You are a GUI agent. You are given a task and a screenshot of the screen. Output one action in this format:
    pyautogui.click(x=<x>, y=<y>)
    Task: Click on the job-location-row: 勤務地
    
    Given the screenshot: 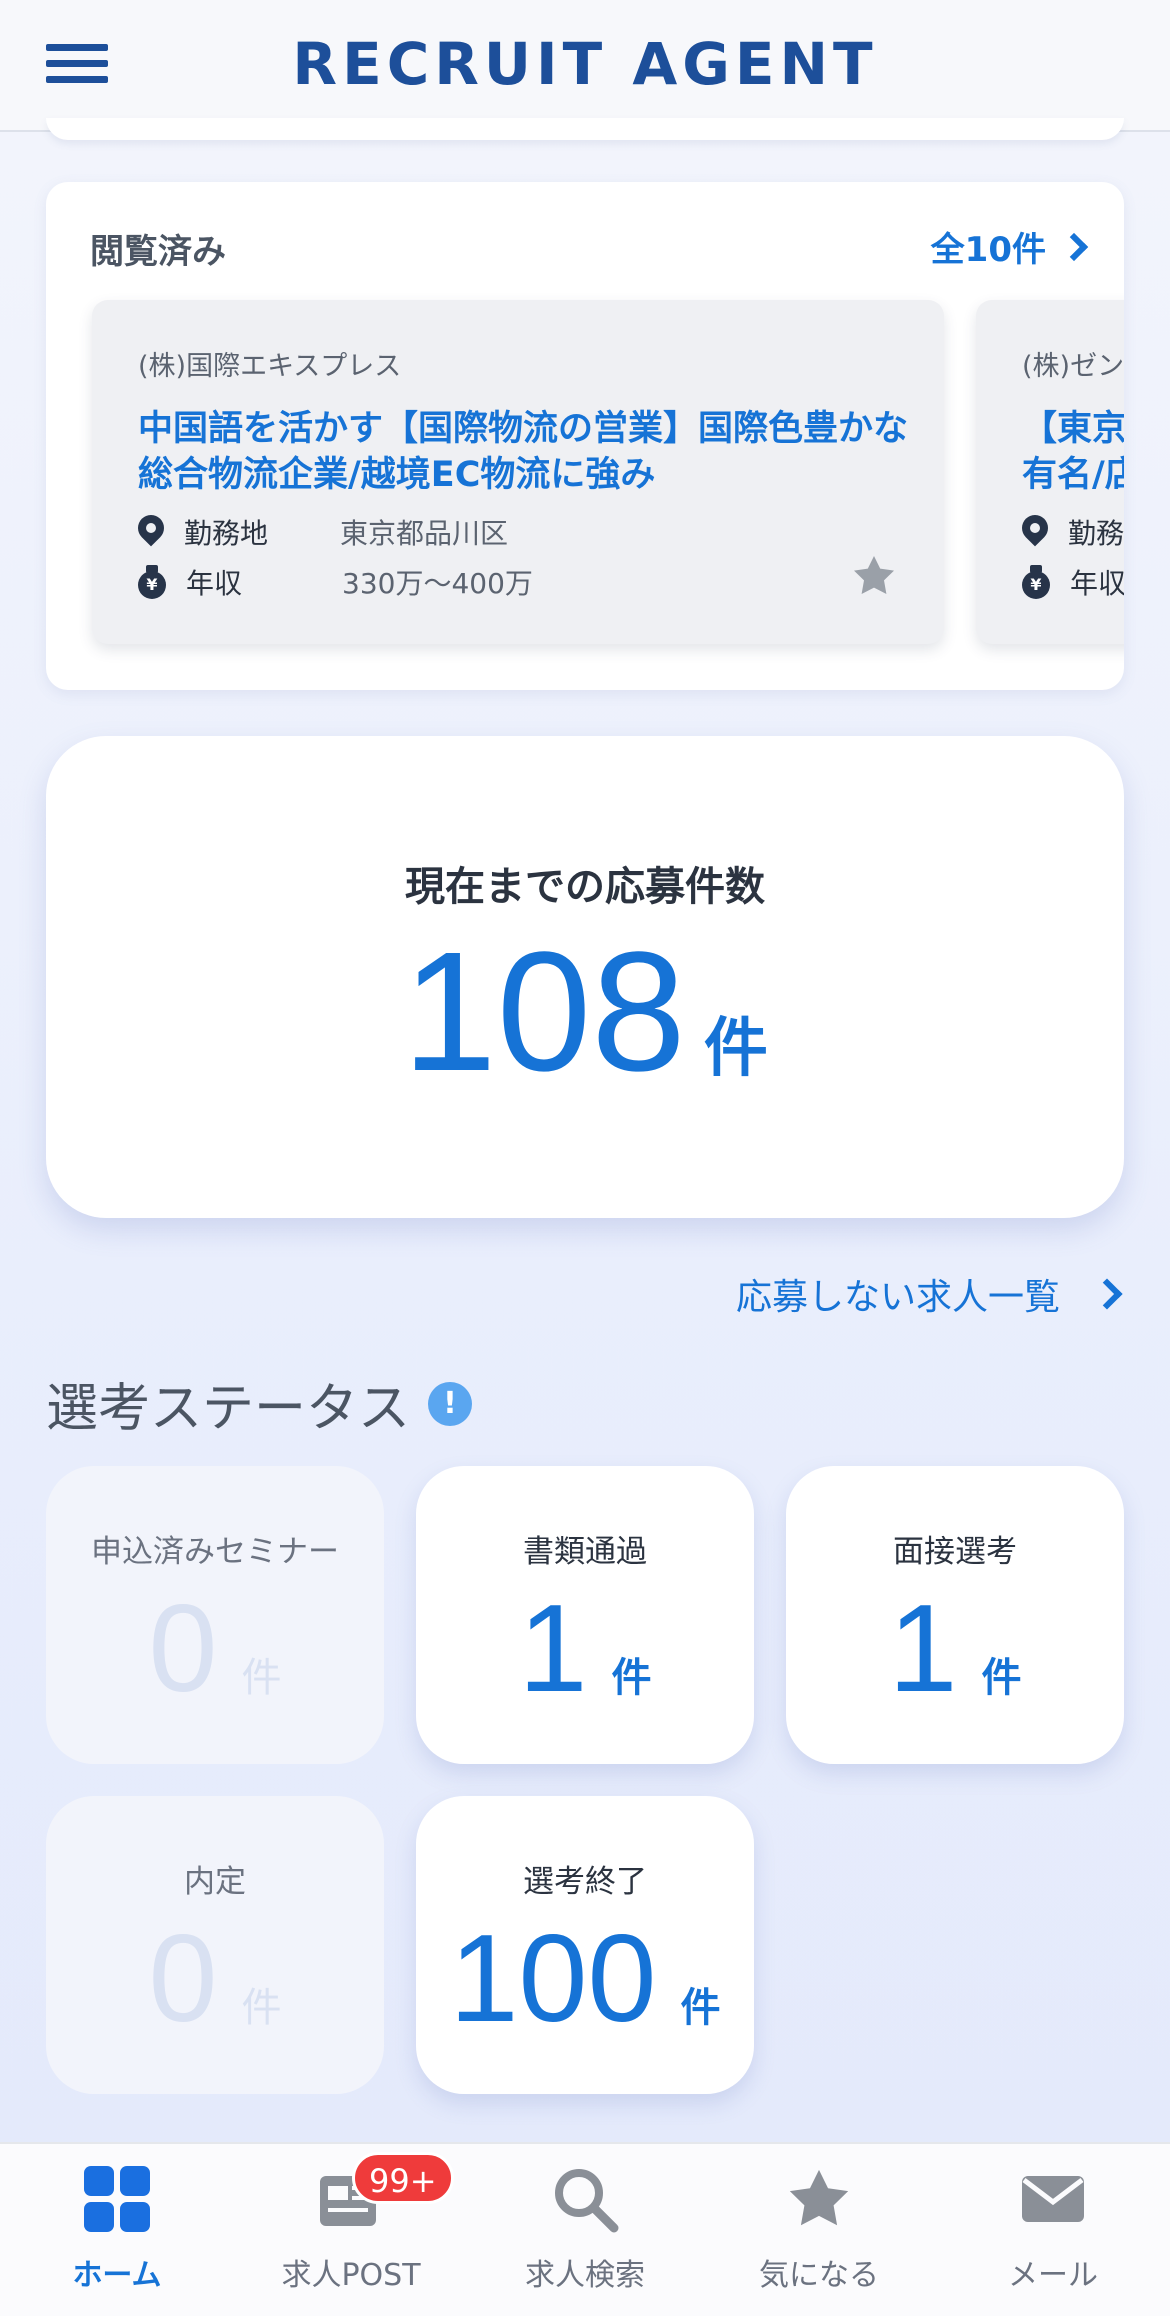 What is the action you would take?
    pyautogui.click(x=1073, y=532)
    